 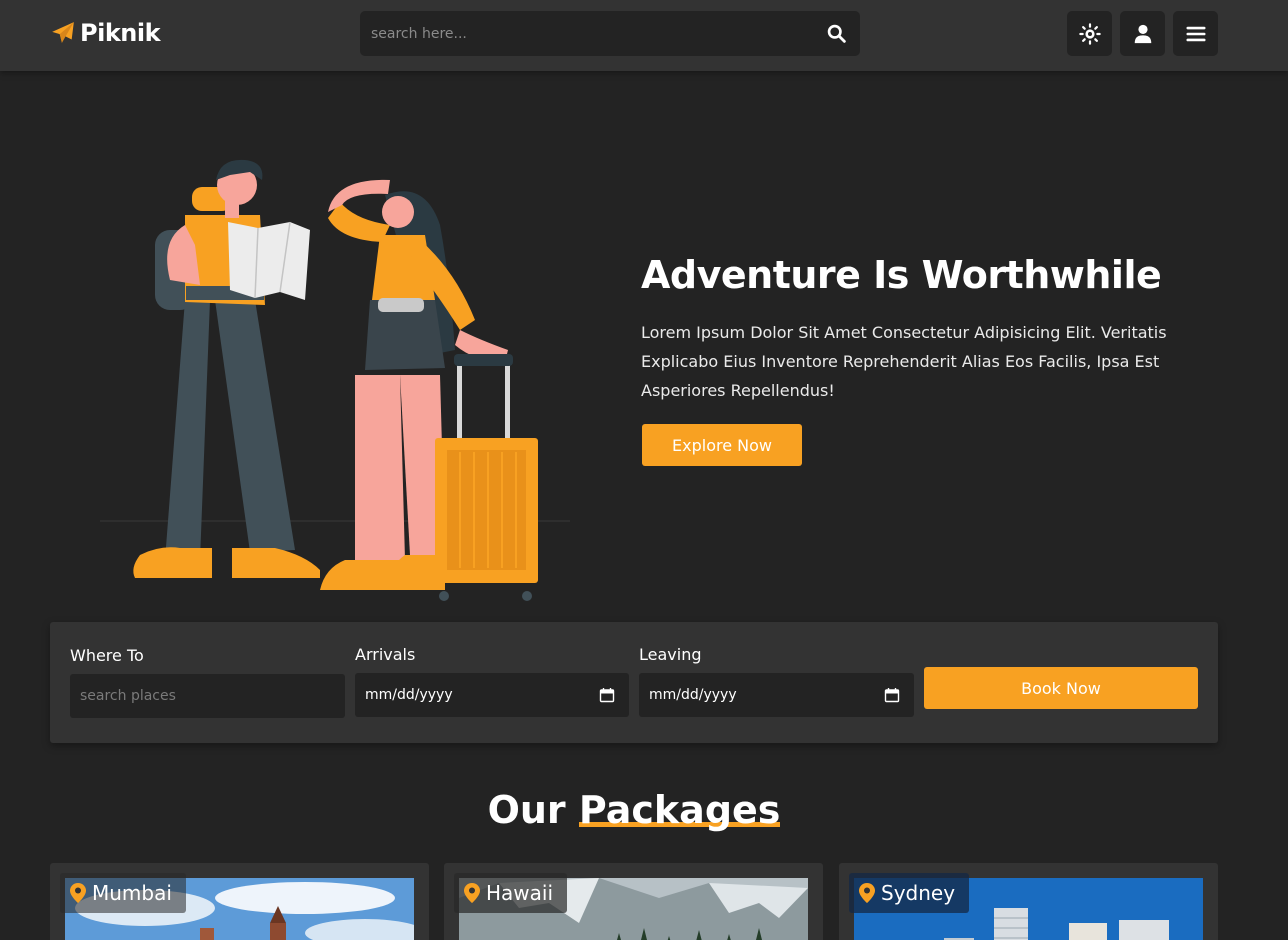 I want to click on search-bar, so click(x=610, y=33).